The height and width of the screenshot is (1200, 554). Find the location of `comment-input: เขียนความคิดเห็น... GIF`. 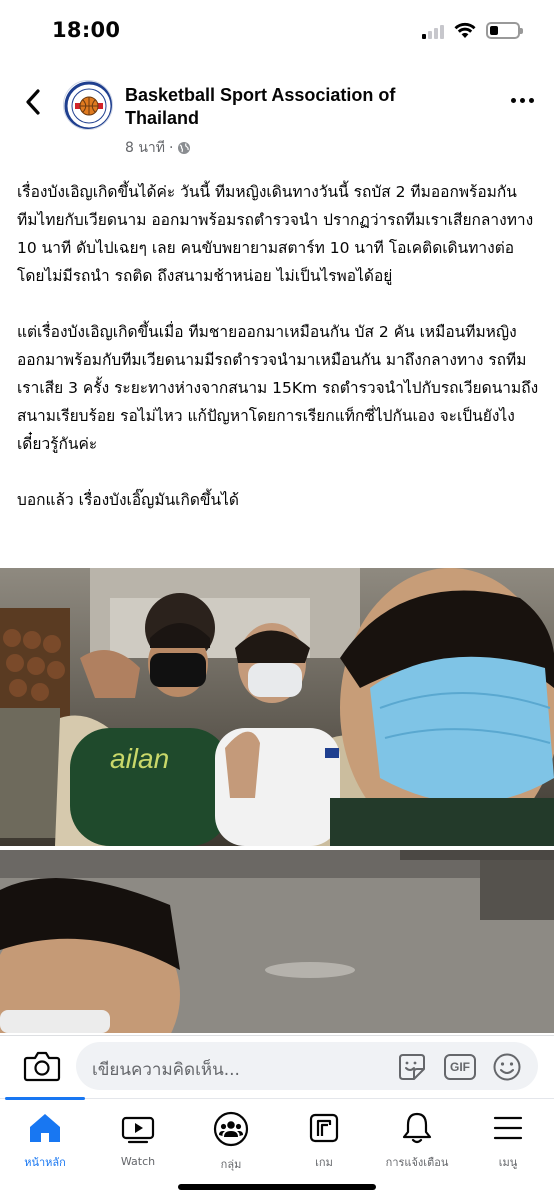

comment-input: เขียนความคิดเห็น... GIF is located at coordinates (307, 1066).